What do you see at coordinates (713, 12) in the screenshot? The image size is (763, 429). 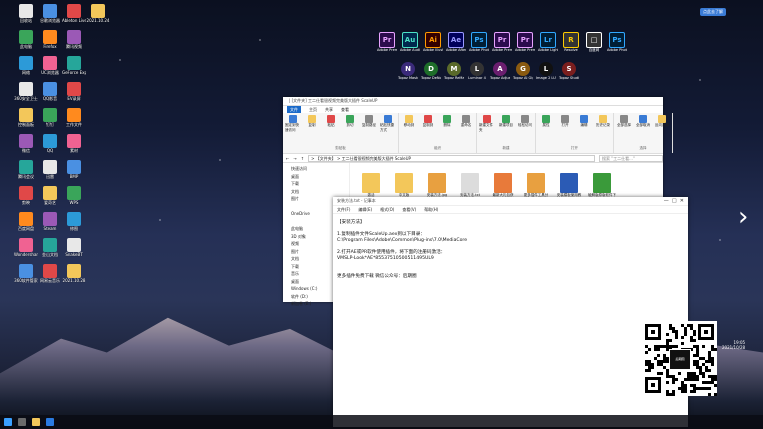 I see `notification-badge: 点此去了解` at bounding box center [713, 12].